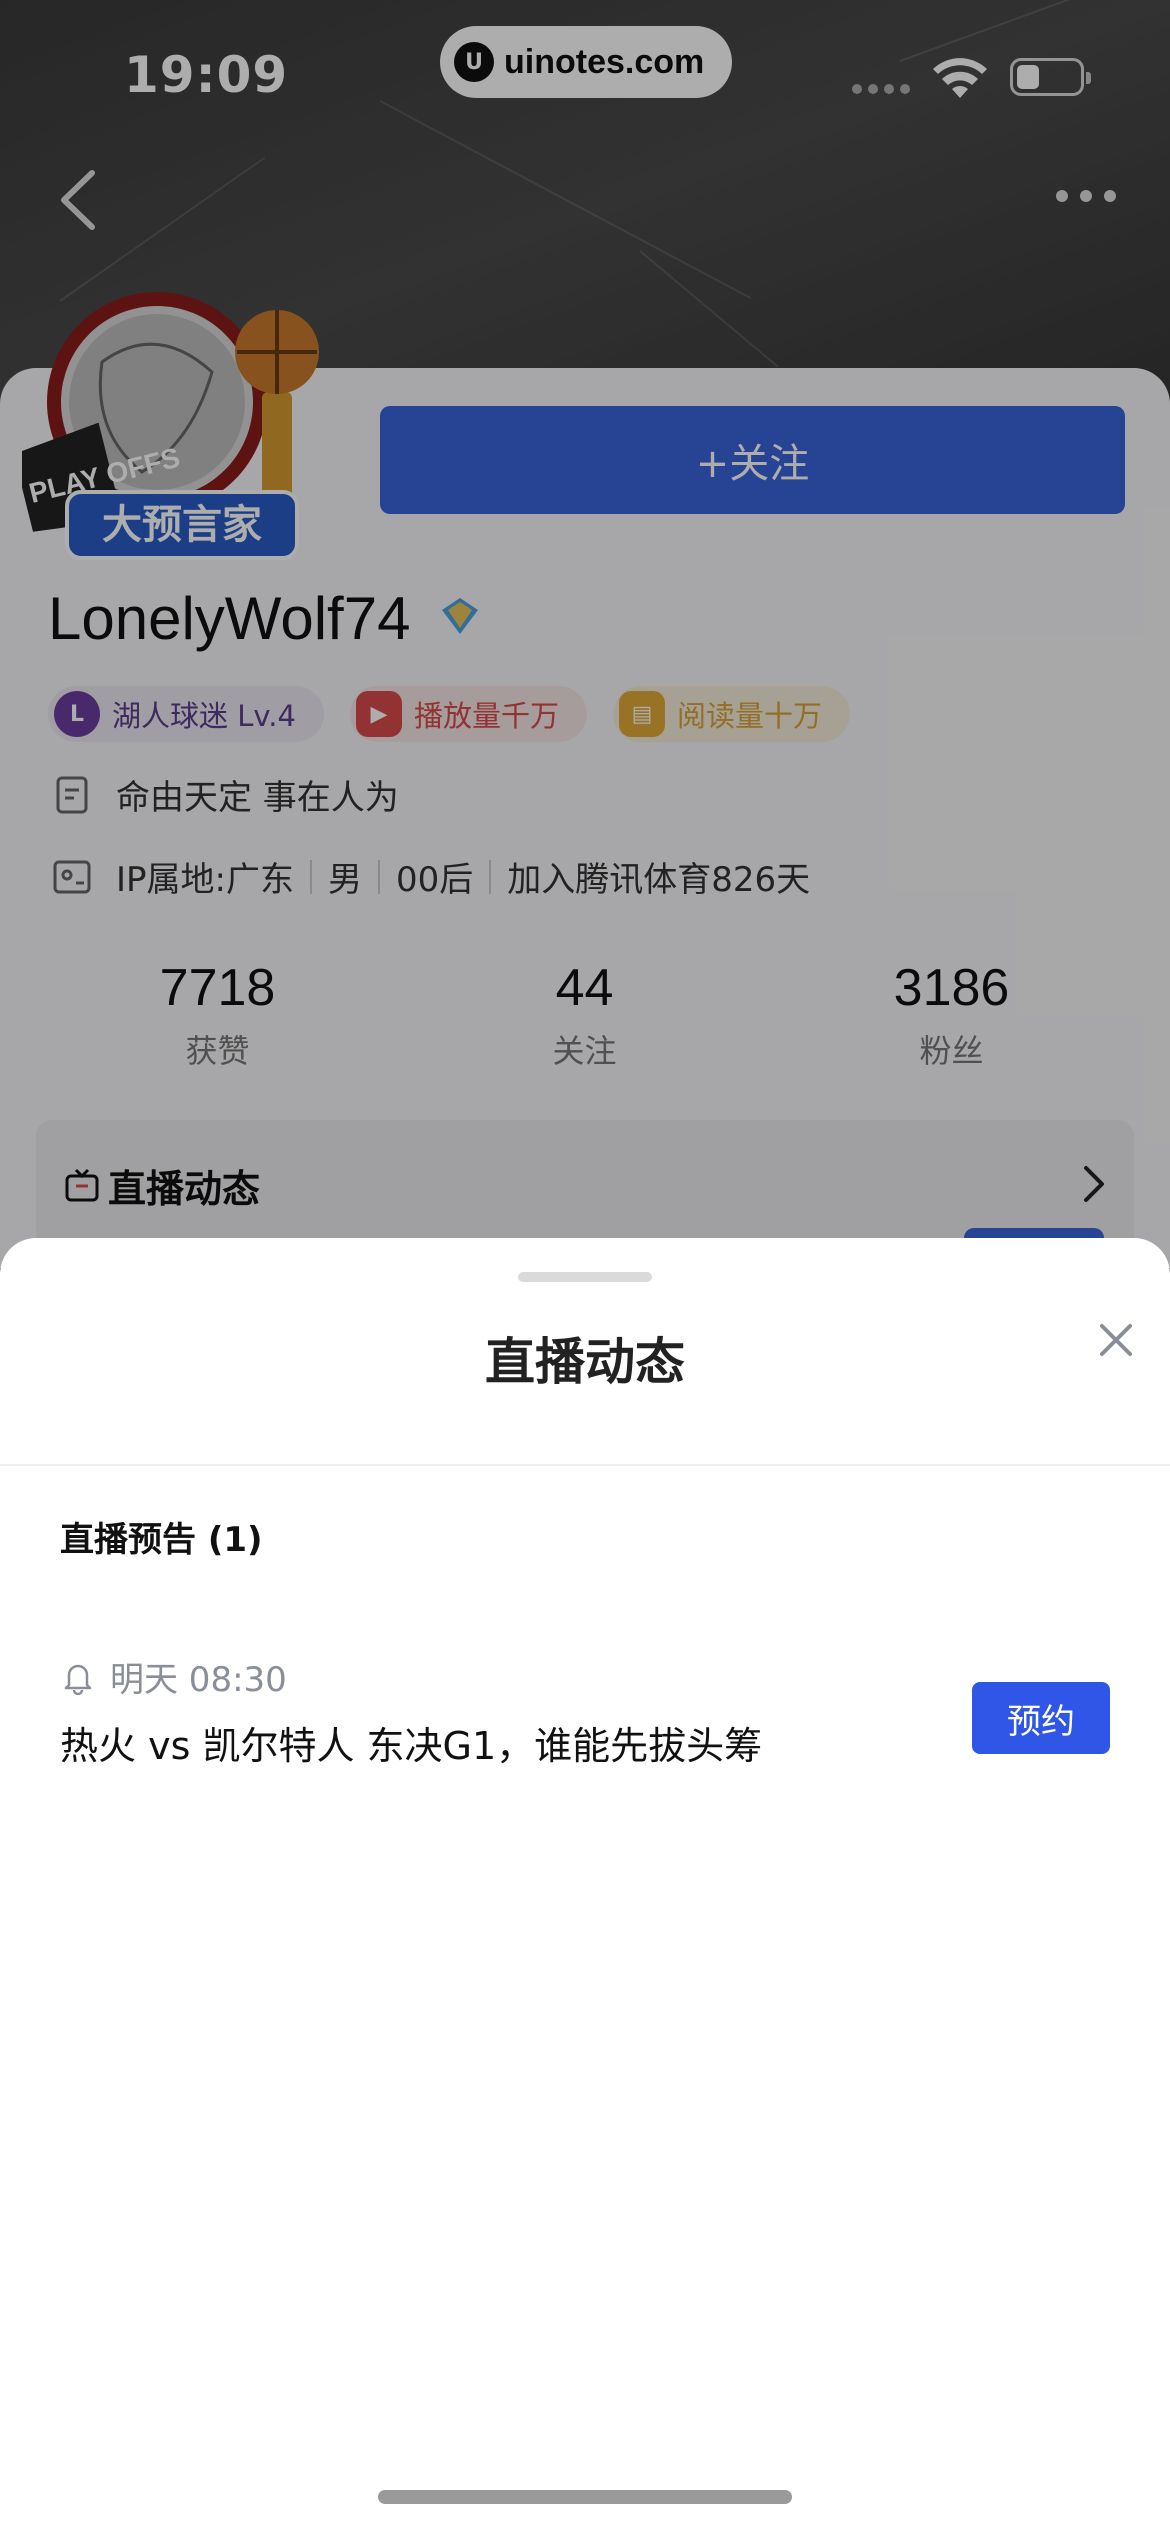 The height and width of the screenshot is (2532, 1170). I want to click on live-preview-item: 明天 08:30 热火 vs 凯尔特人 东决G1，谁能先拔头筹, so click(585, 1717).